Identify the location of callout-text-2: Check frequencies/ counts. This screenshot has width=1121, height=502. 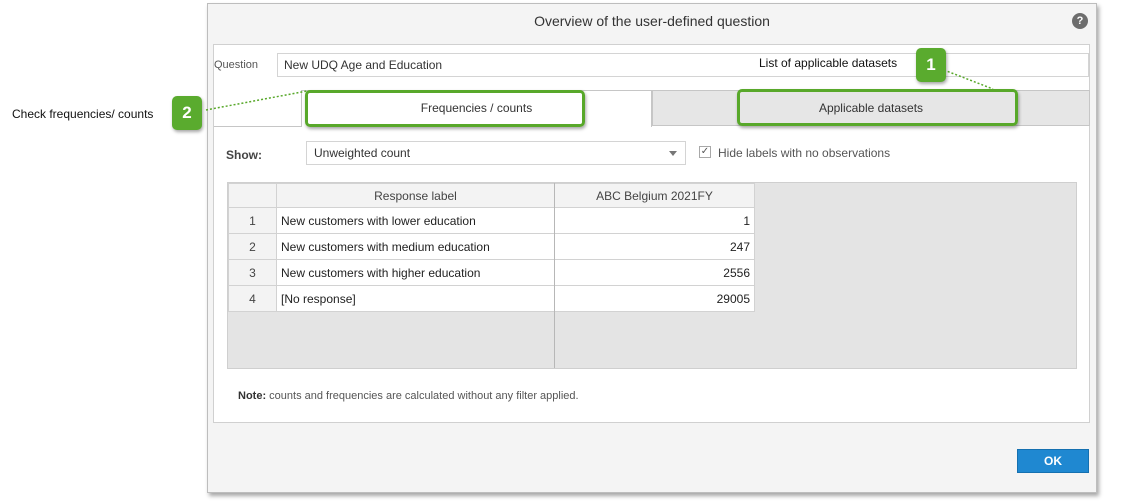
(83, 114).